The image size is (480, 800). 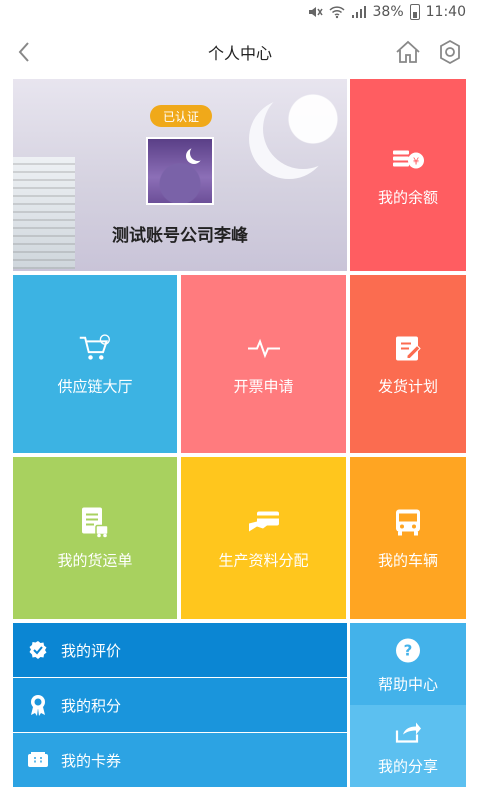 I want to click on my-balance-tile: ¥ 我的余额, so click(x=408, y=175).